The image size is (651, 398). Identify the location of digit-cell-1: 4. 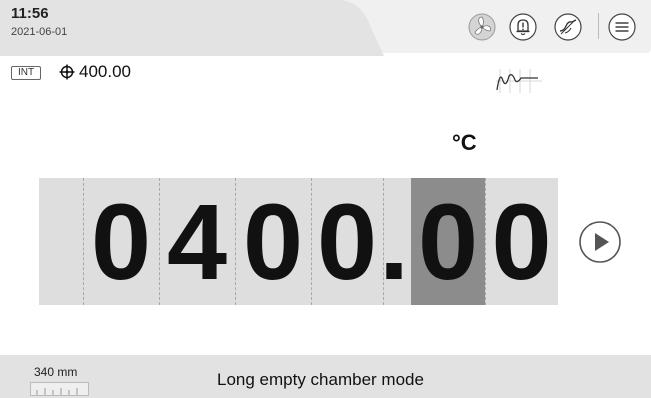
(197, 241).